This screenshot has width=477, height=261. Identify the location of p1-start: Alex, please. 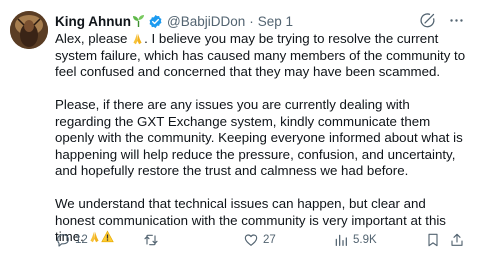
(93, 38).